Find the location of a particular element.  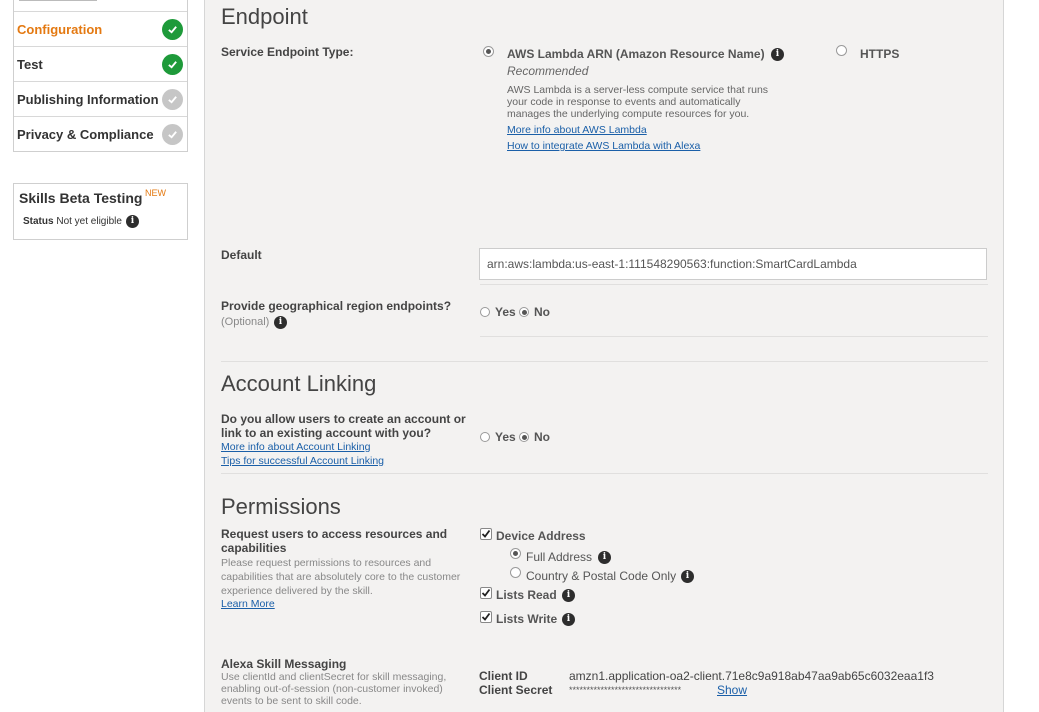

account-linking-yes-radio is located at coordinates (485, 437).